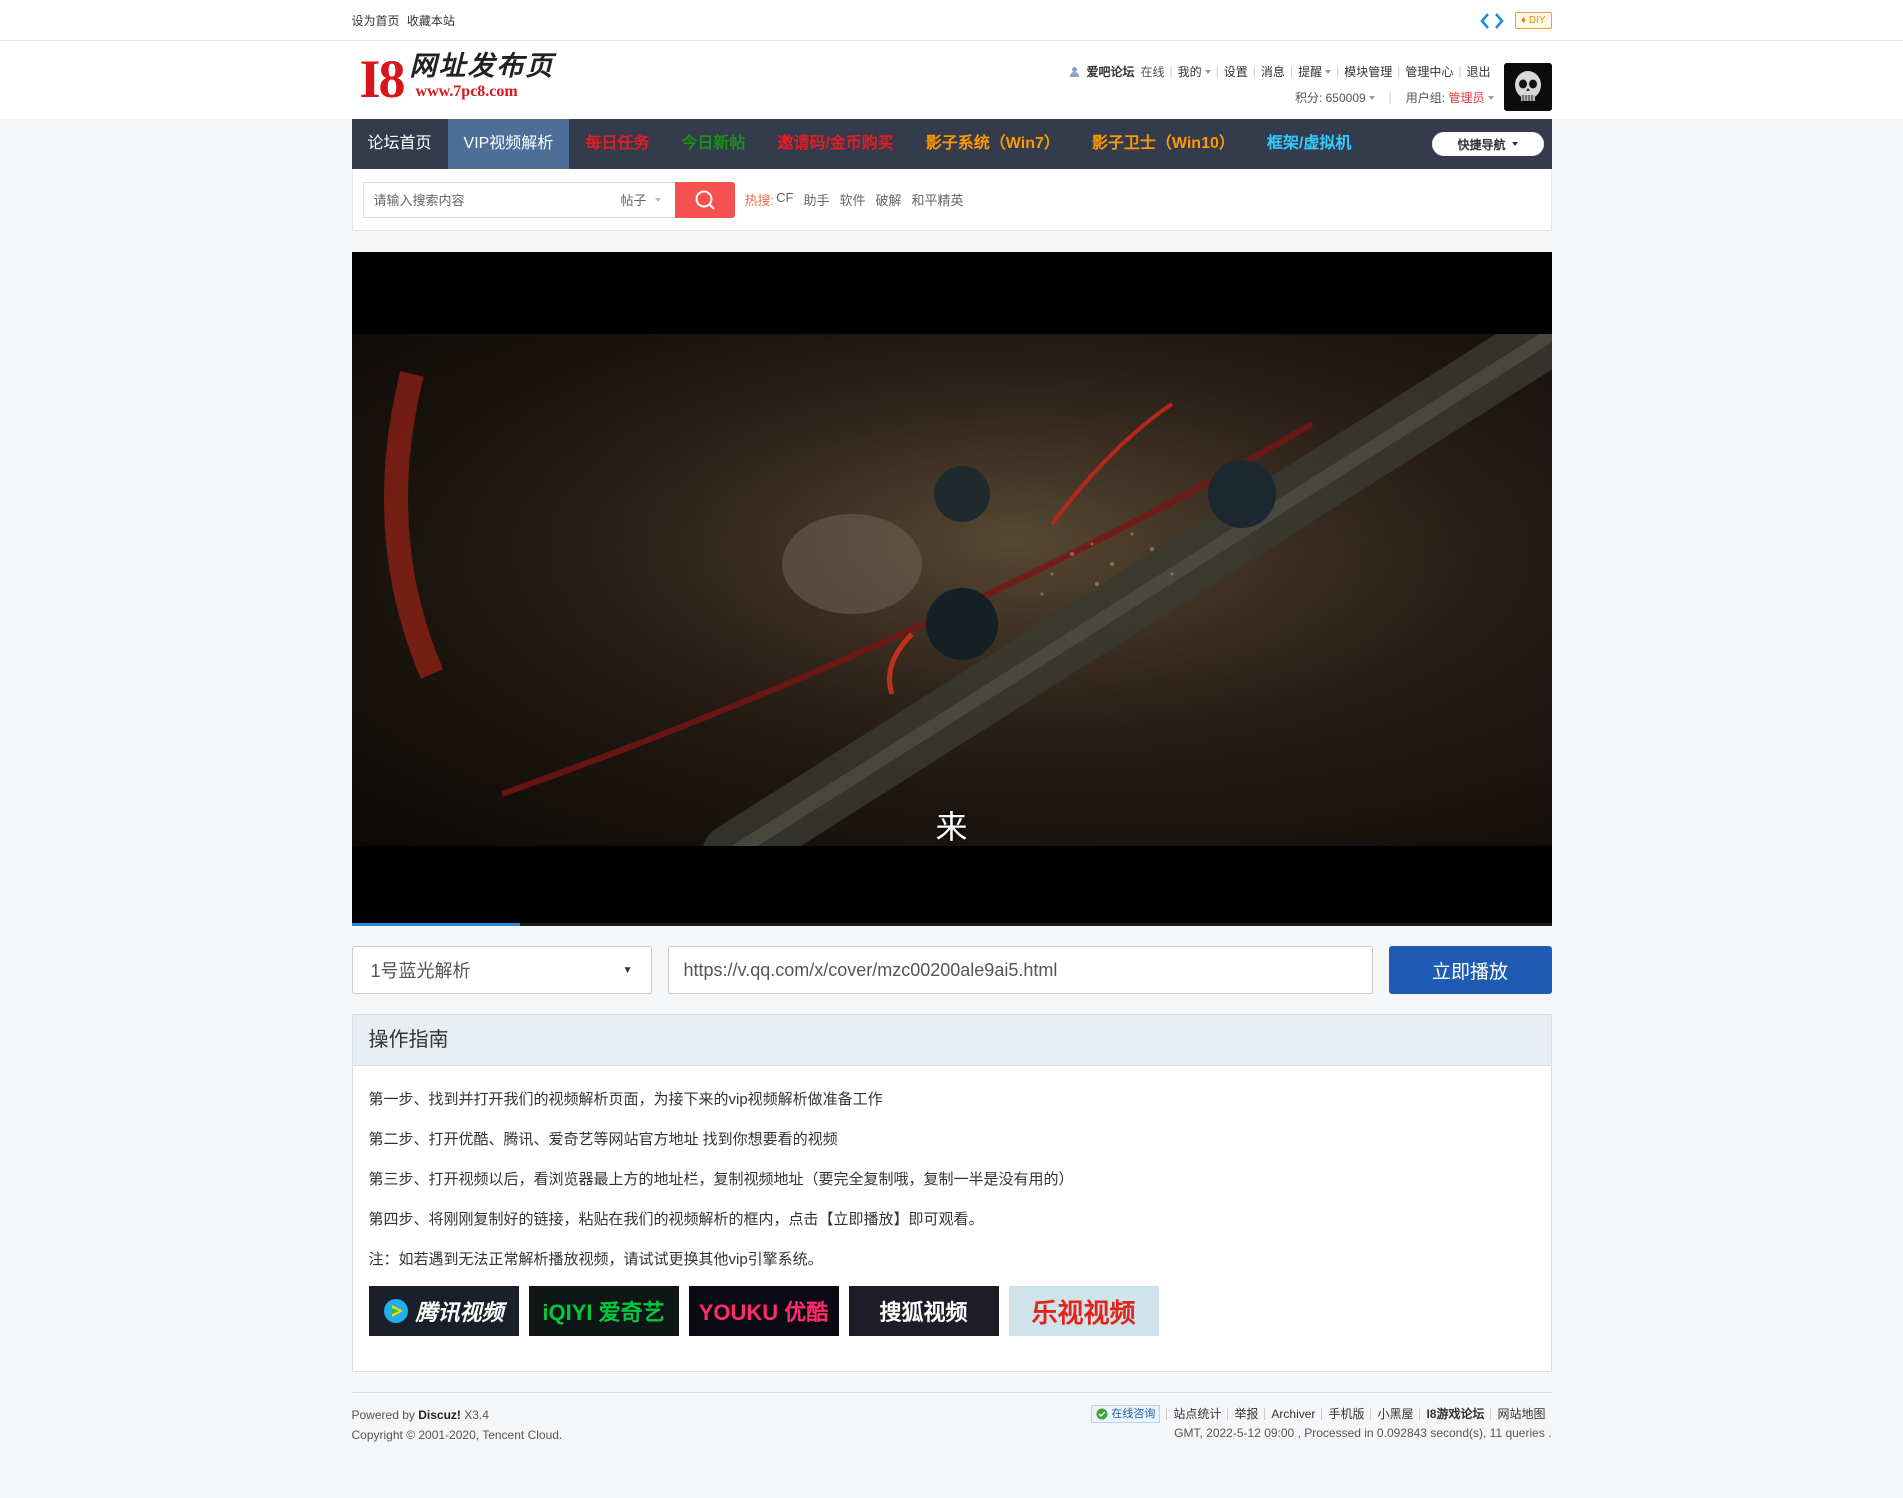 The image size is (1903, 1498). Describe the element at coordinates (405, 20) in the screenshot. I see `toolbar-links: 设为首页 收藏本站` at that location.